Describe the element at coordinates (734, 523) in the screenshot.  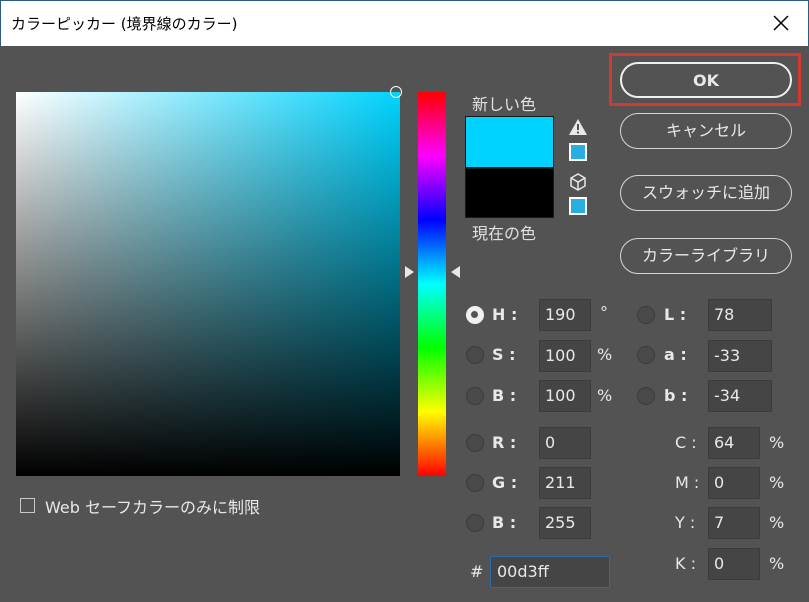
I see `input-y: 7` at that location.